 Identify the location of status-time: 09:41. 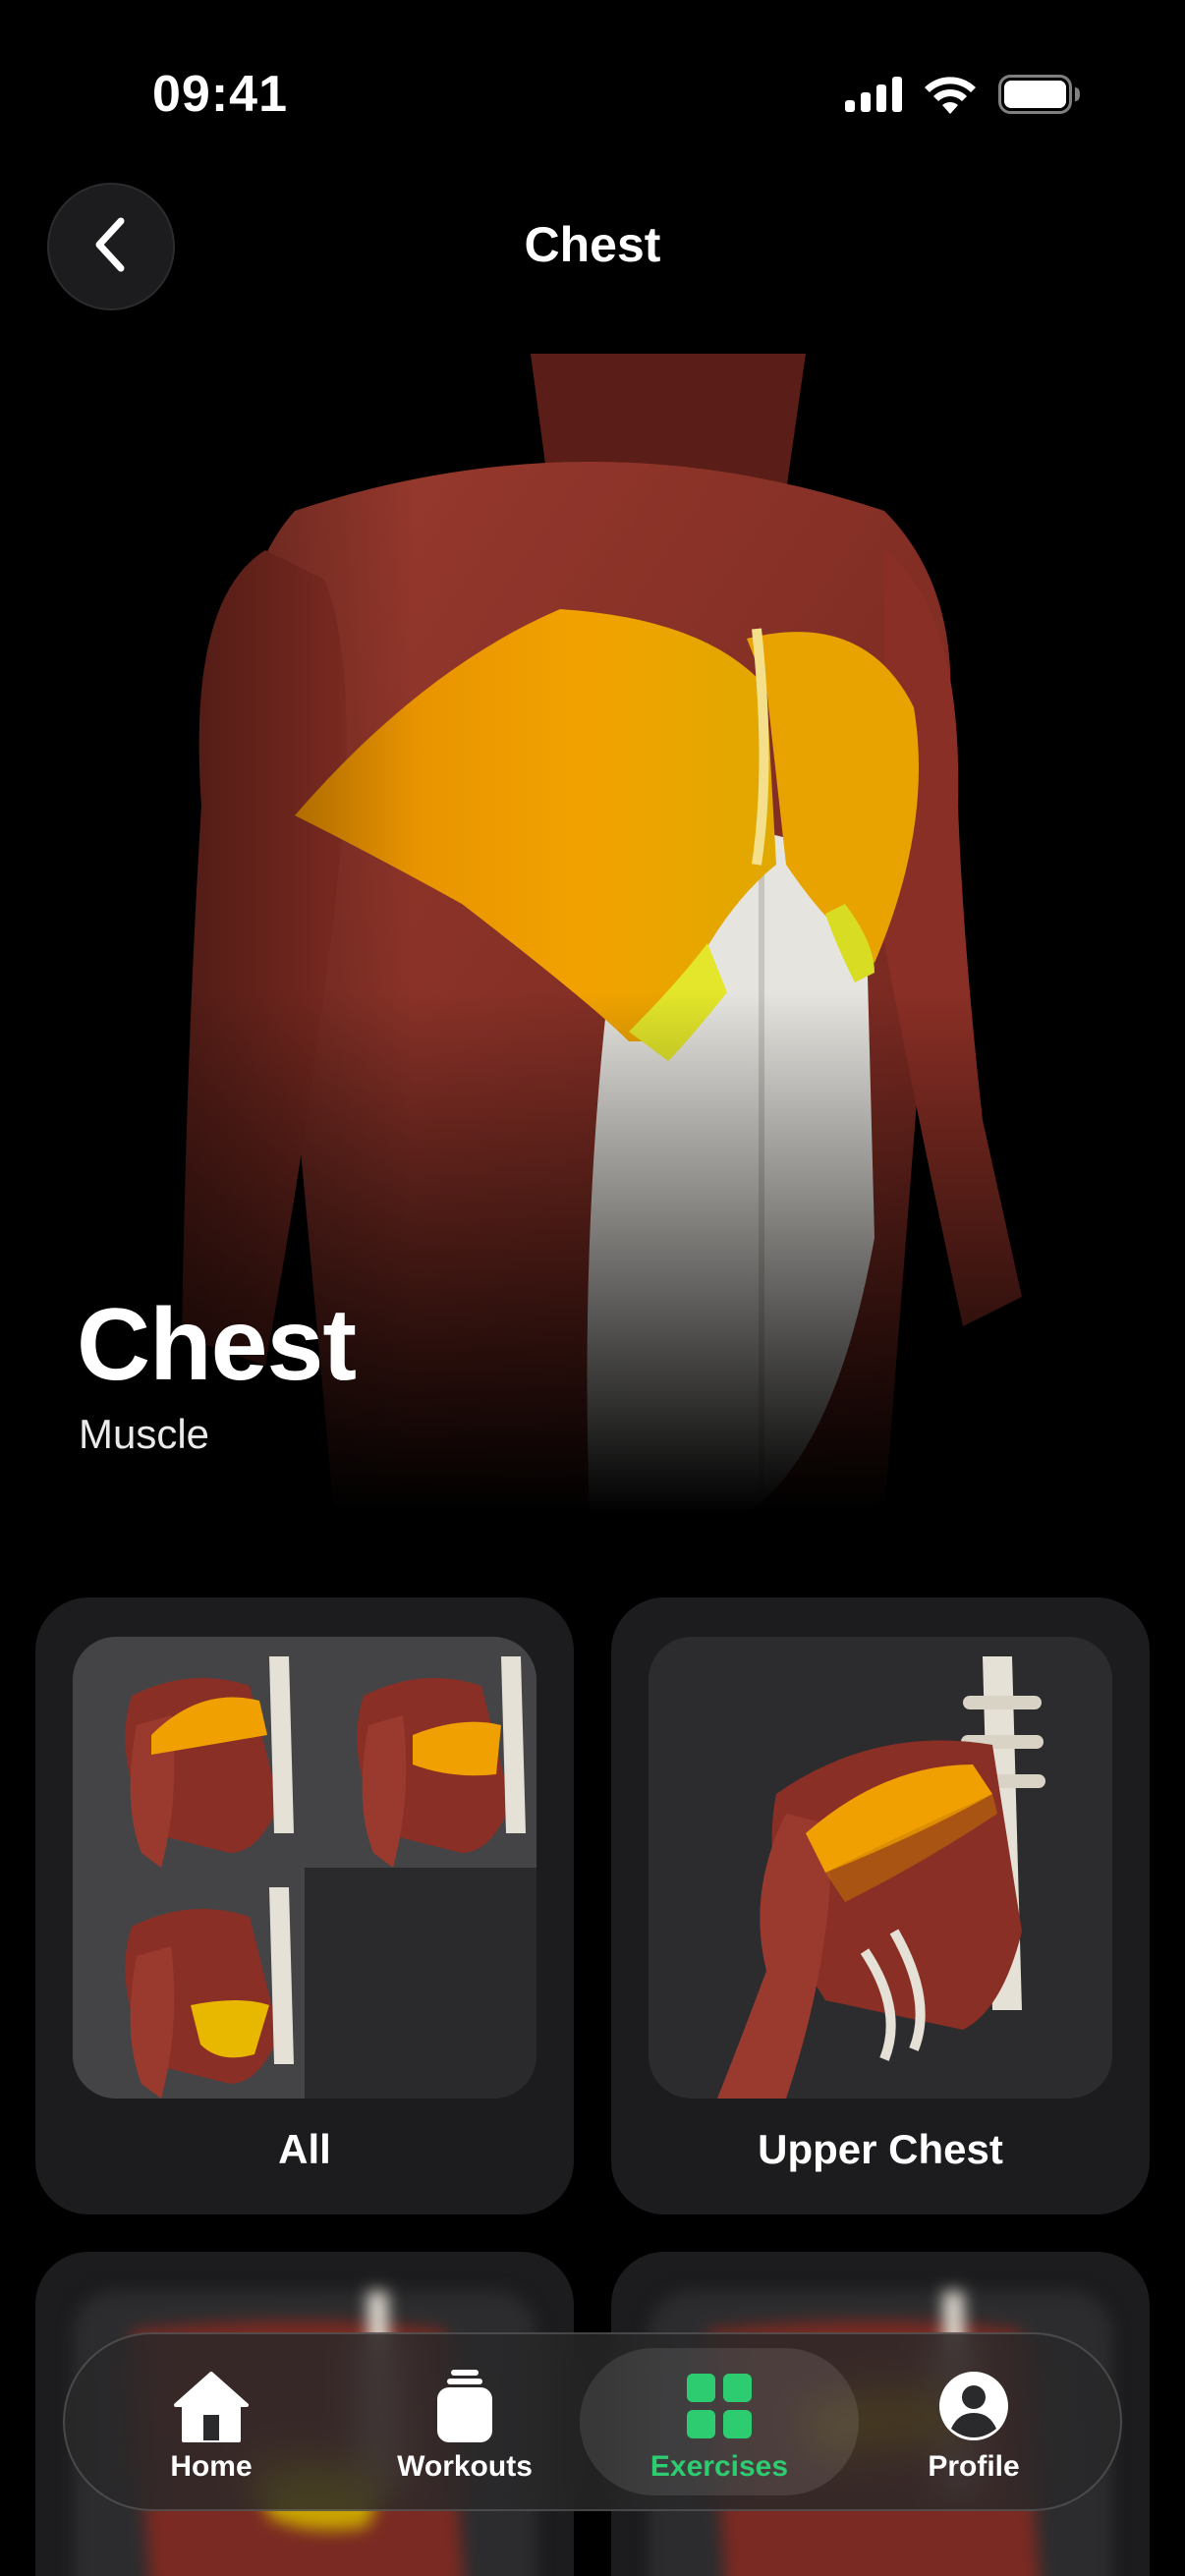
(220, 94).